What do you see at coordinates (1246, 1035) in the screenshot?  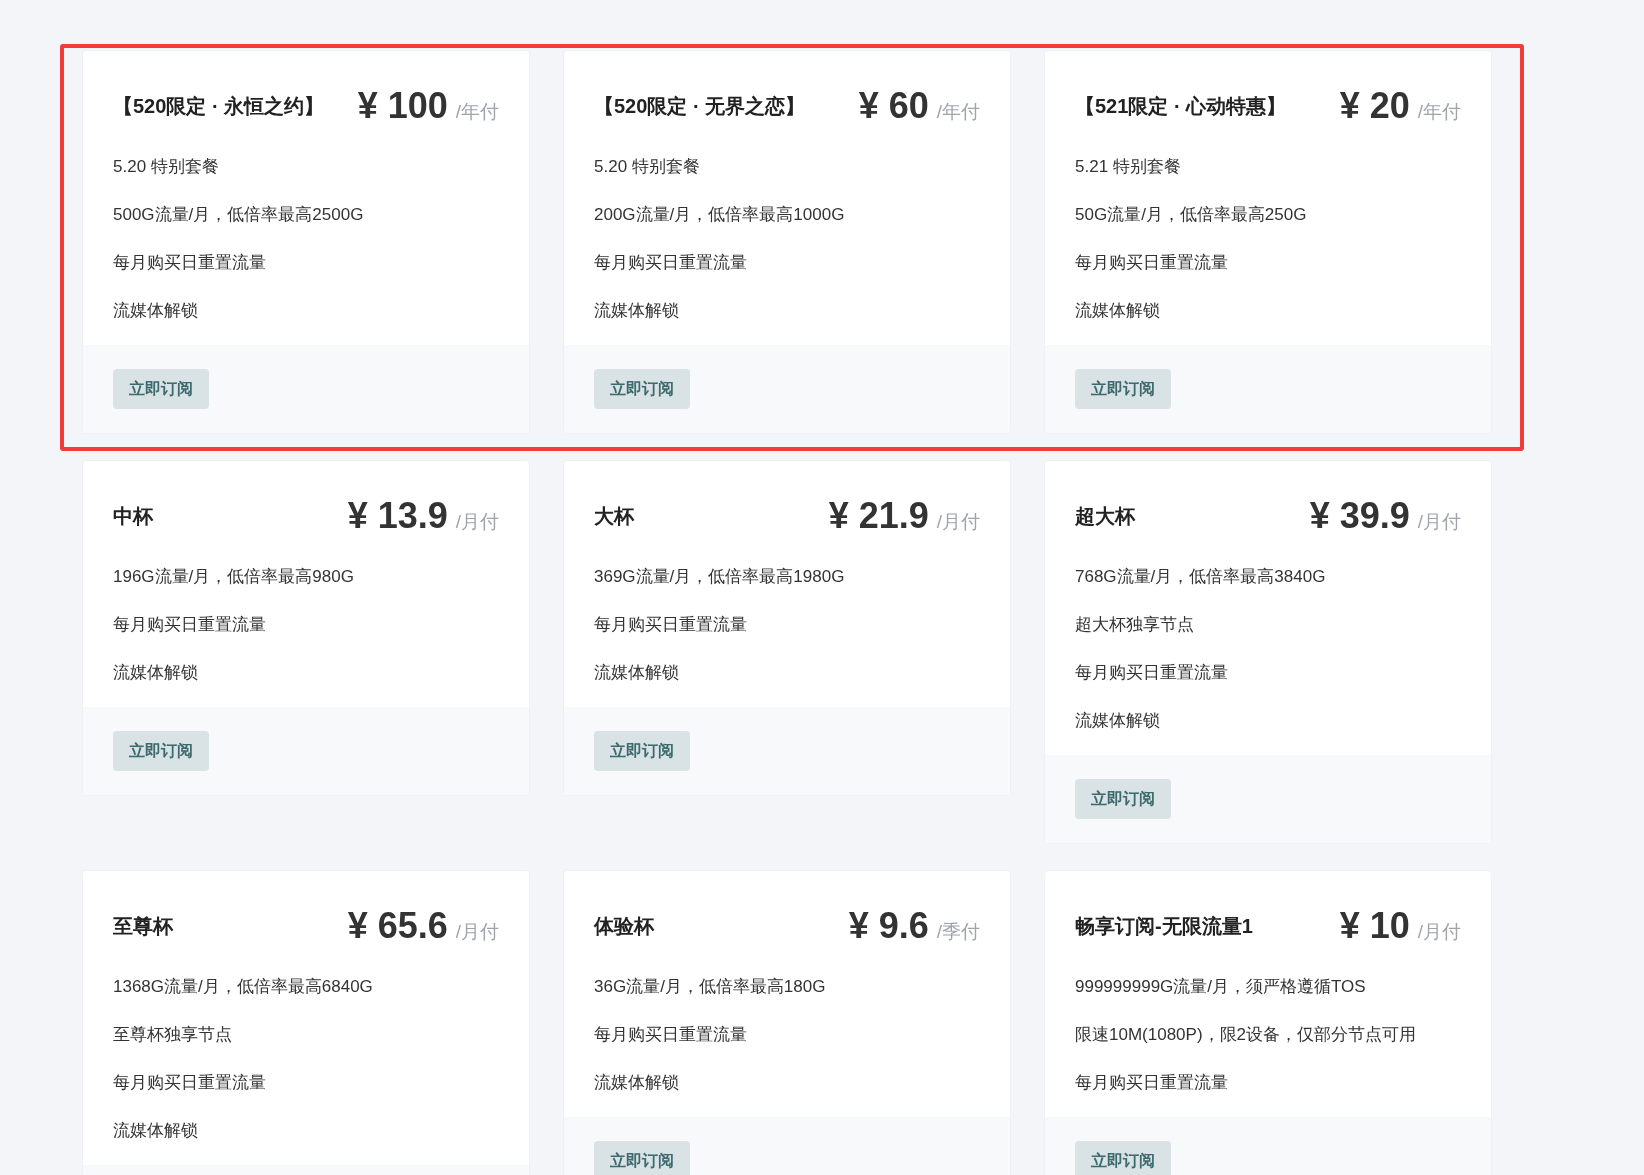 I see `plan-feature: 限速10M(1080P)，限2设备，仅部分节点可用` at bounding box center [1246, 1035].